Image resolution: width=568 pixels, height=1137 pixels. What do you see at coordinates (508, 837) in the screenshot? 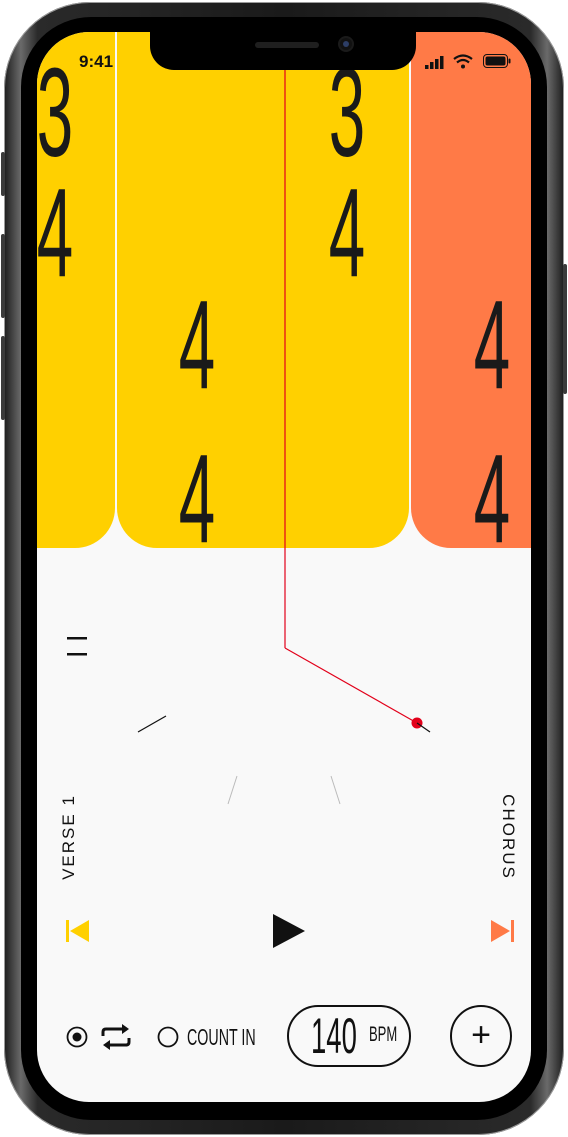
I see `section-label-right: CHORUS` at bounding box center [508, 837].